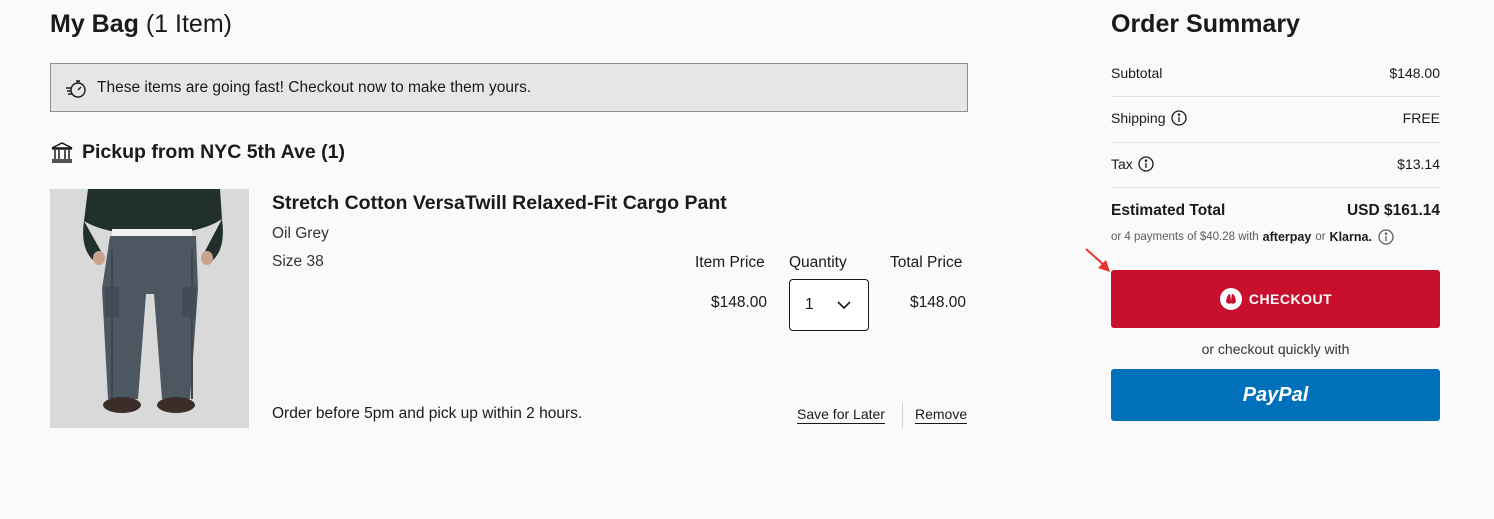  What do you see at coordinates (1290, 299) in the screenshot?
I see `checkout-label: CHECKOUT` at bounding box center [1290, 299].